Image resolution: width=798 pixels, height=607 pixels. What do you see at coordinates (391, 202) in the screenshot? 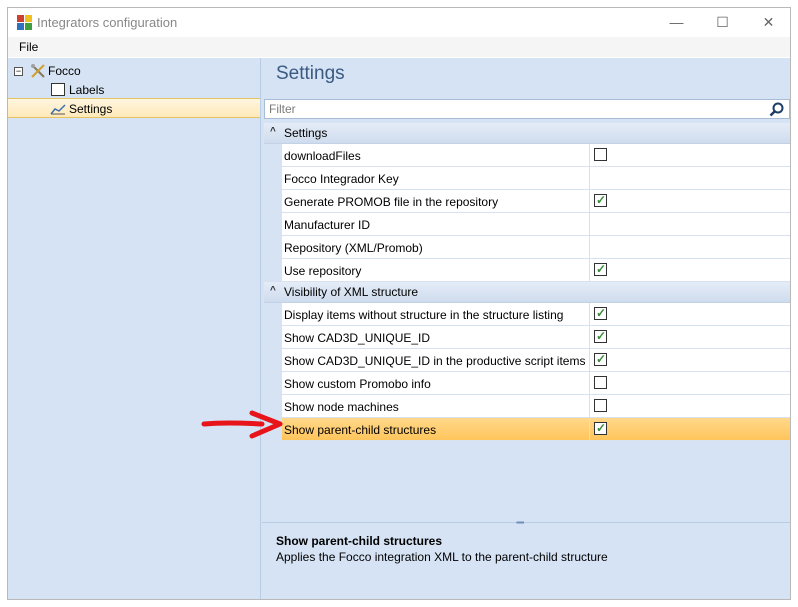
I see `property-name: Generate PROMOB file in the repository` at bounding box center [391, 202].